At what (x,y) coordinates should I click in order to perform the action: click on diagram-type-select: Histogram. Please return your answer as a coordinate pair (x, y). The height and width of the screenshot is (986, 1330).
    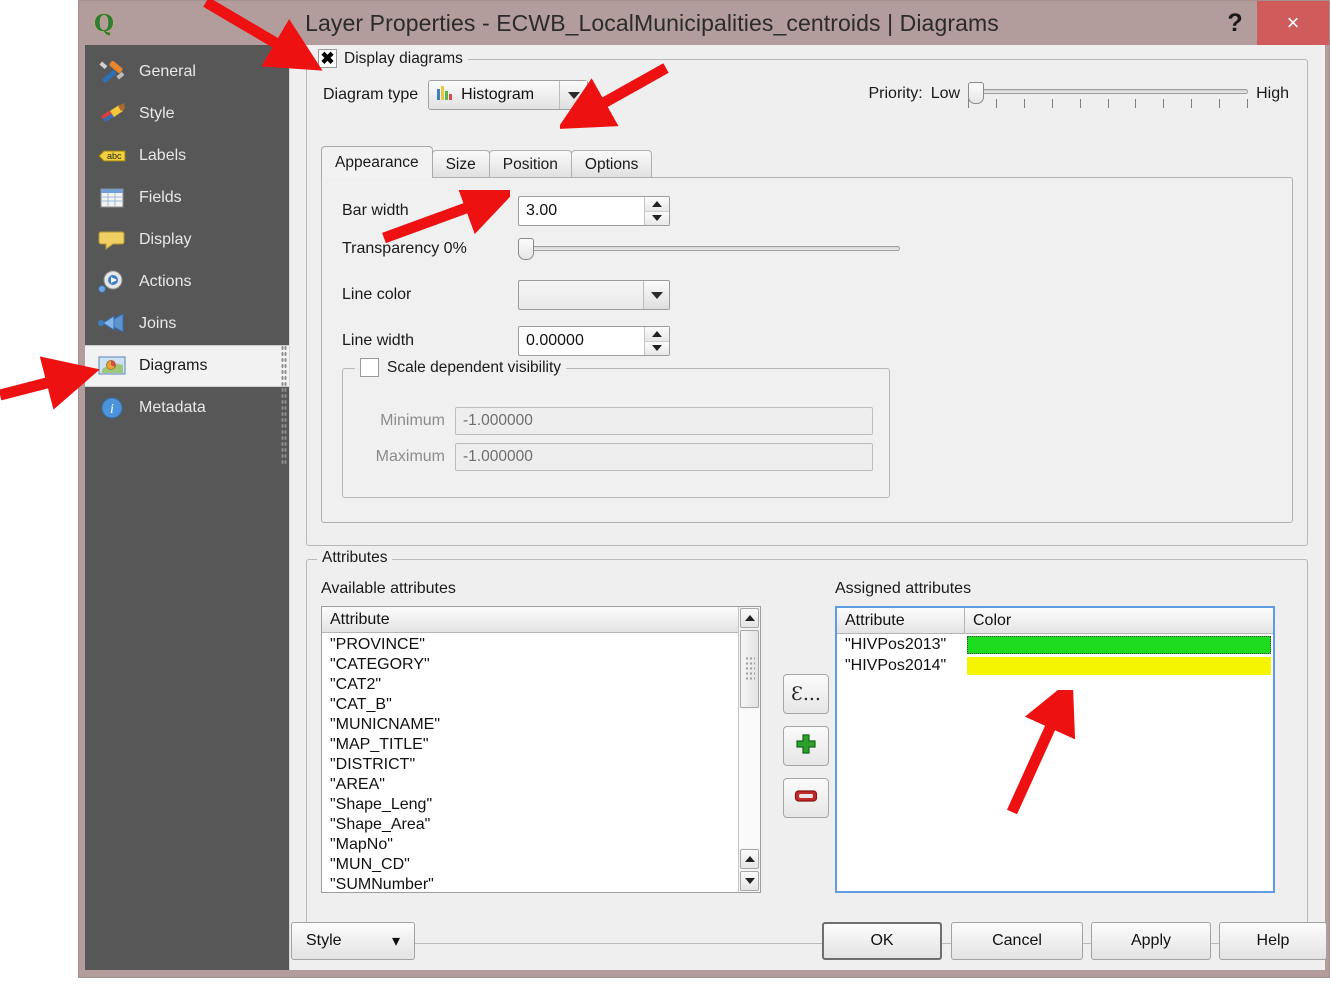
    Looking at the image, I should click on (508, 95).